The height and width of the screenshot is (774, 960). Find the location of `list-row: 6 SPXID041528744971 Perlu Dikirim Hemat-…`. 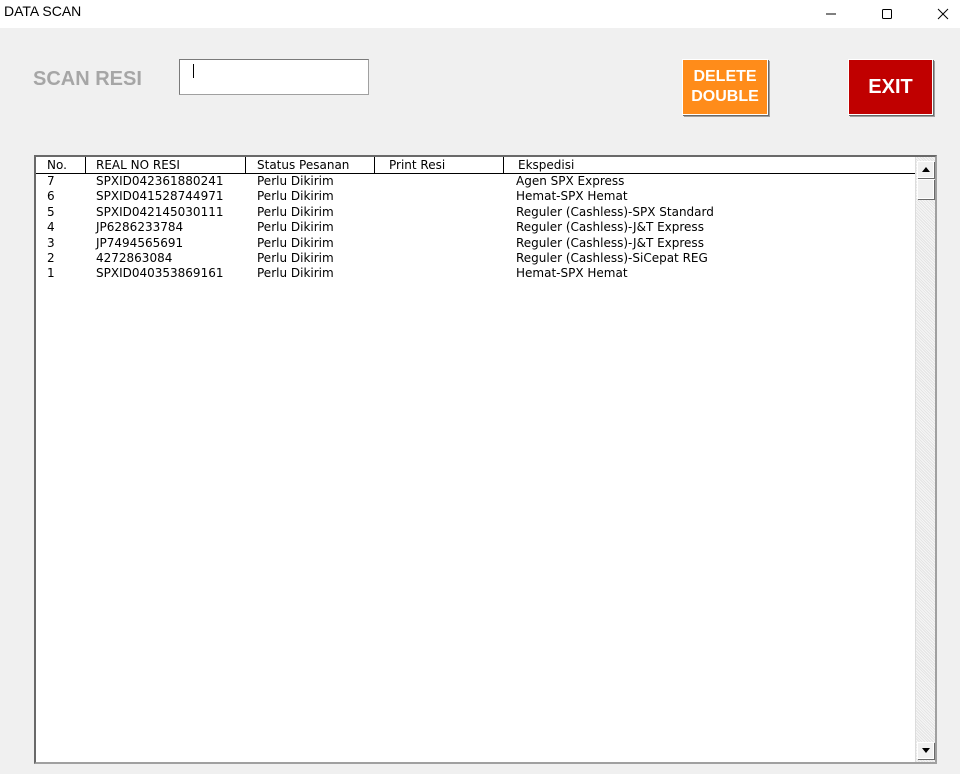

list-row: 6 SPXID041528744971 Perlu Dikirim Hemat-… is located at coordinates (476, 196).